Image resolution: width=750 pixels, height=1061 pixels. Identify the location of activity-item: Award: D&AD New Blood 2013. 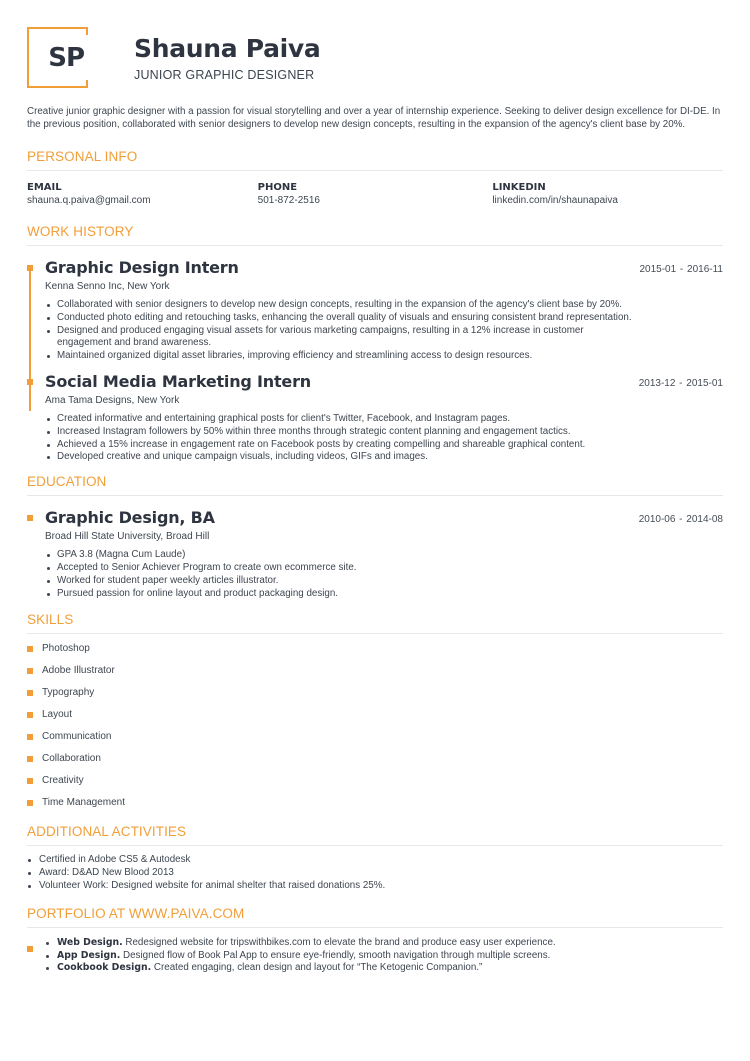
(375, 873).